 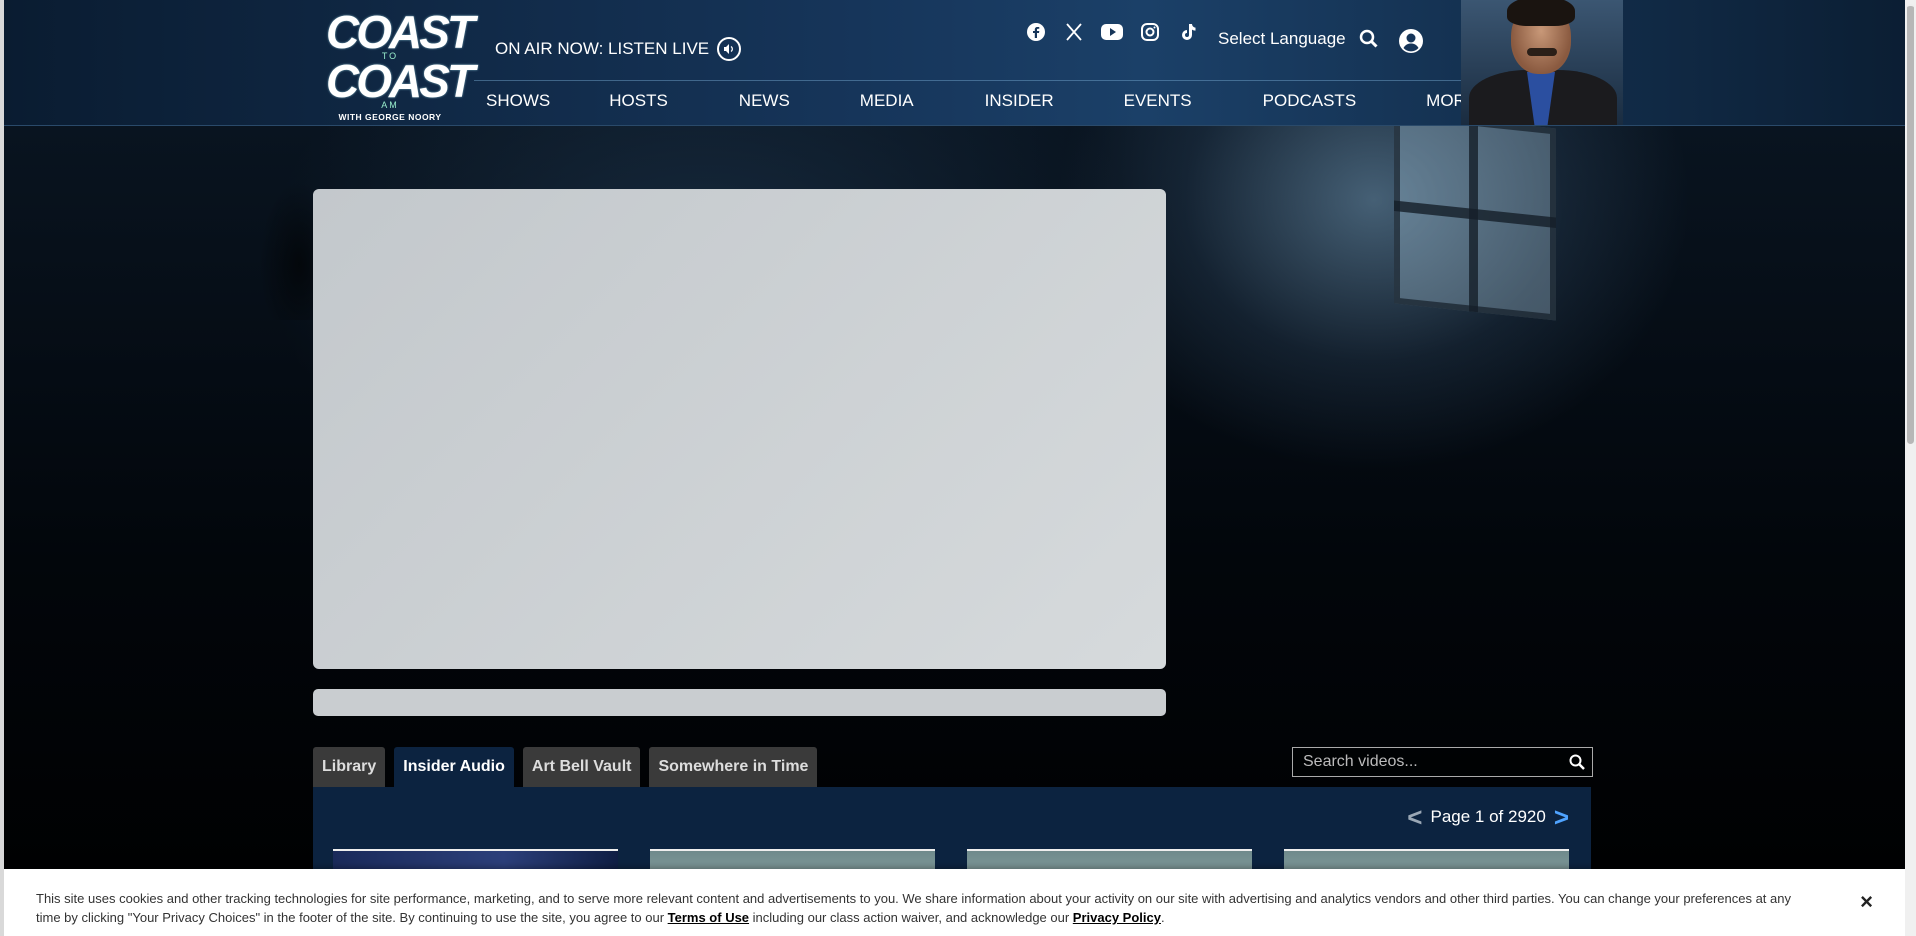 I want to click on page-indicator: Page 1 of 2920, so click(x=1488, y=816).